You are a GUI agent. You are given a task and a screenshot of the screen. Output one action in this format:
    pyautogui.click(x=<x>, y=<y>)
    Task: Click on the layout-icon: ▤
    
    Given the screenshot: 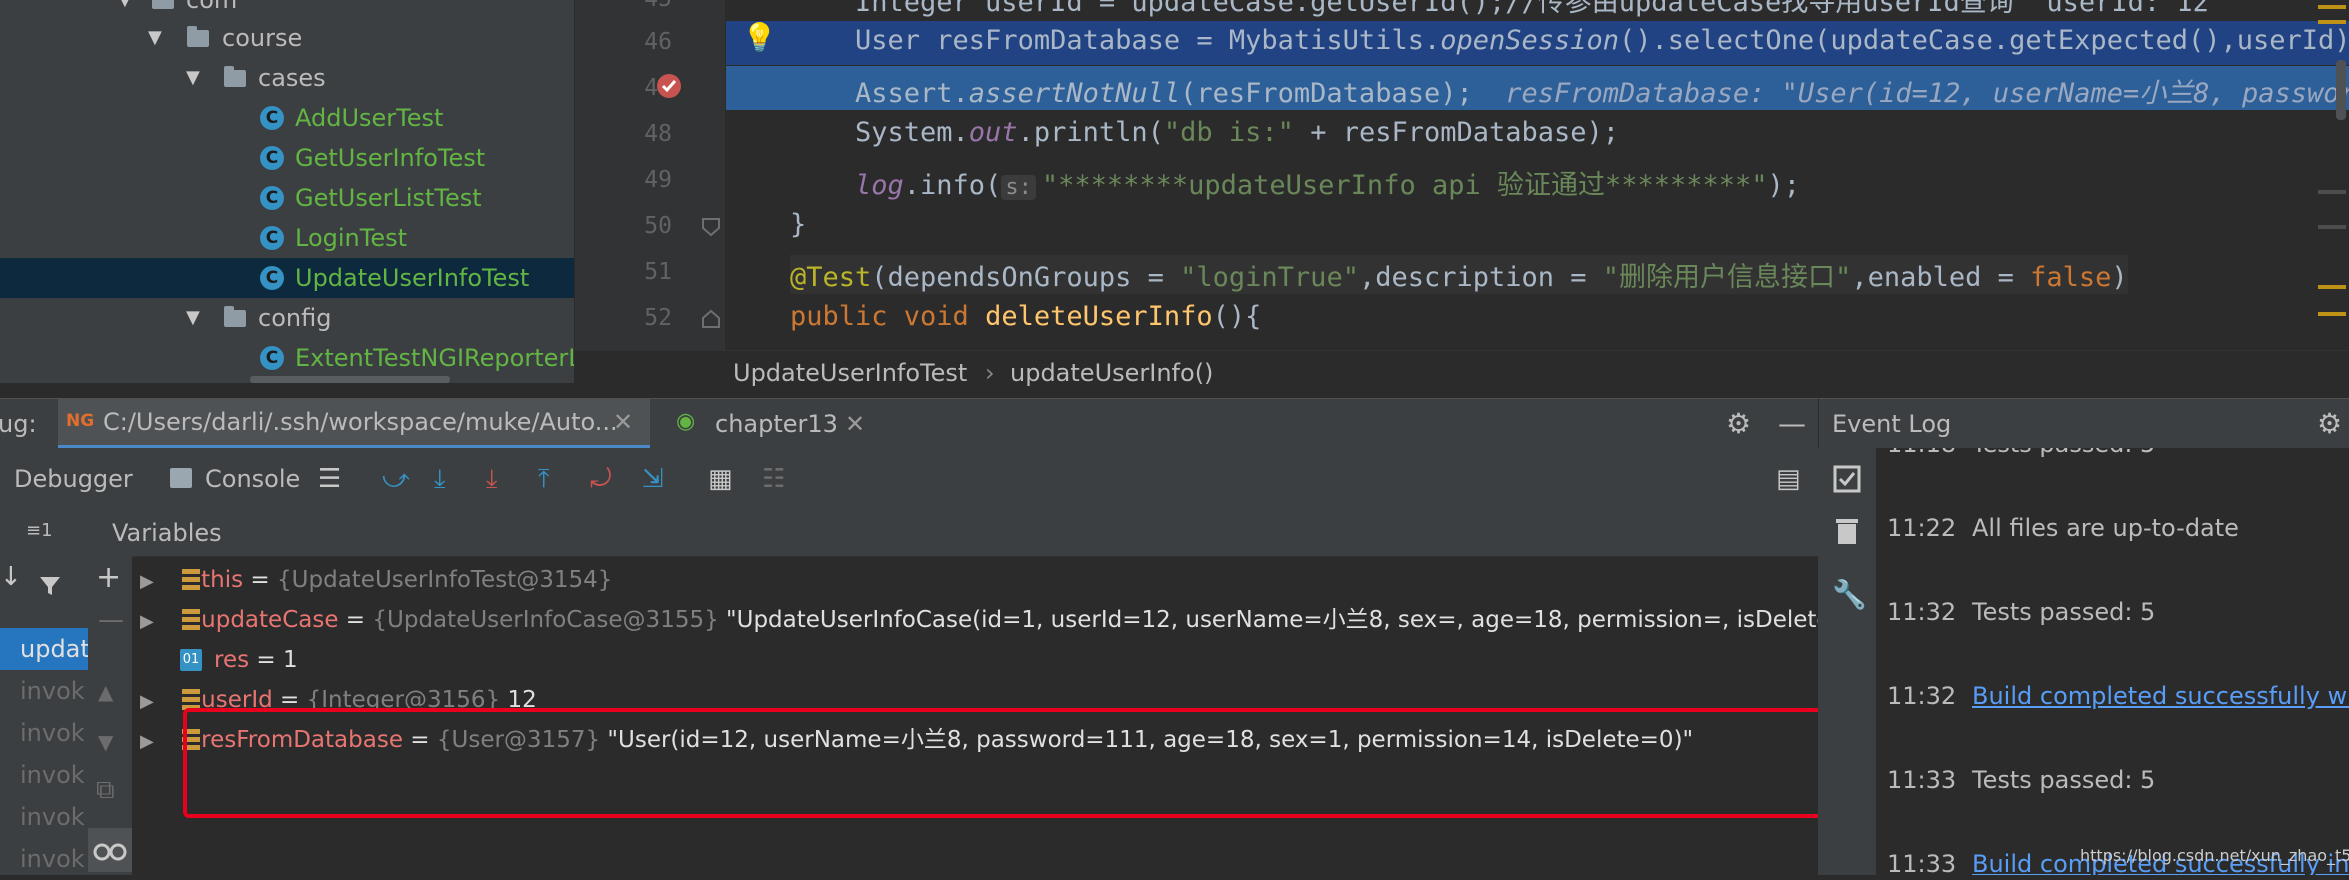 What is the action you would take?
    pyautogui.click(x=1788, y=479)
    